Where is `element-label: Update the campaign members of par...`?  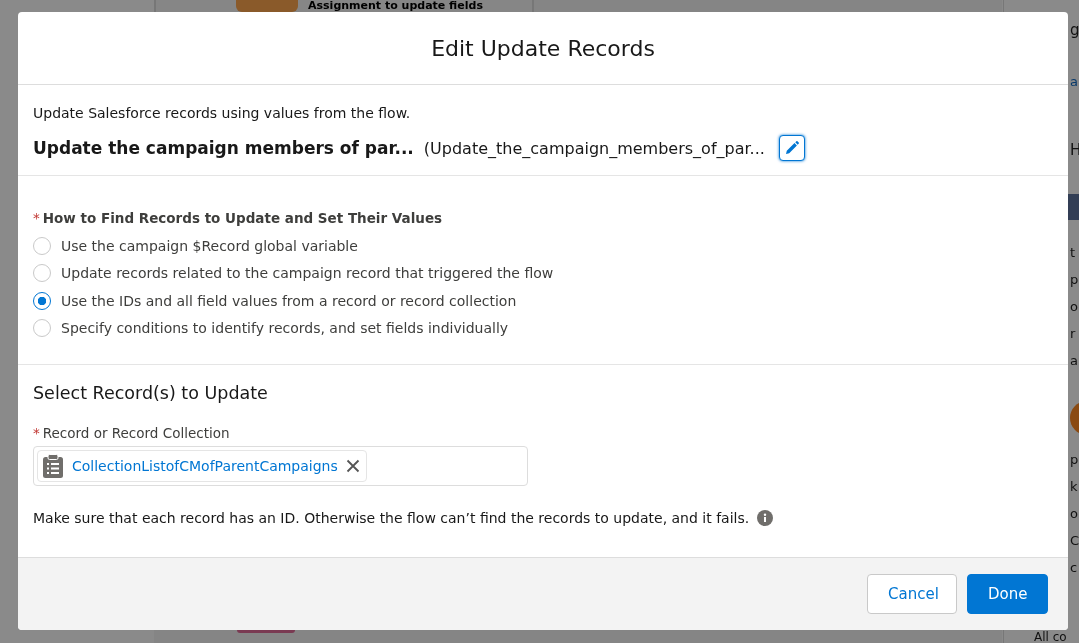
element-label: Update the campaign members of par... is located at coordinates (223, 148).